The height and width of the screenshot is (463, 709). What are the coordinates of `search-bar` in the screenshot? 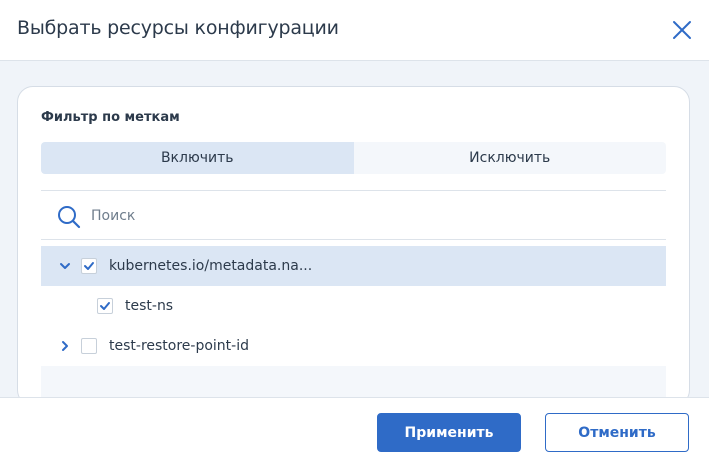 It's located at (353, 215).